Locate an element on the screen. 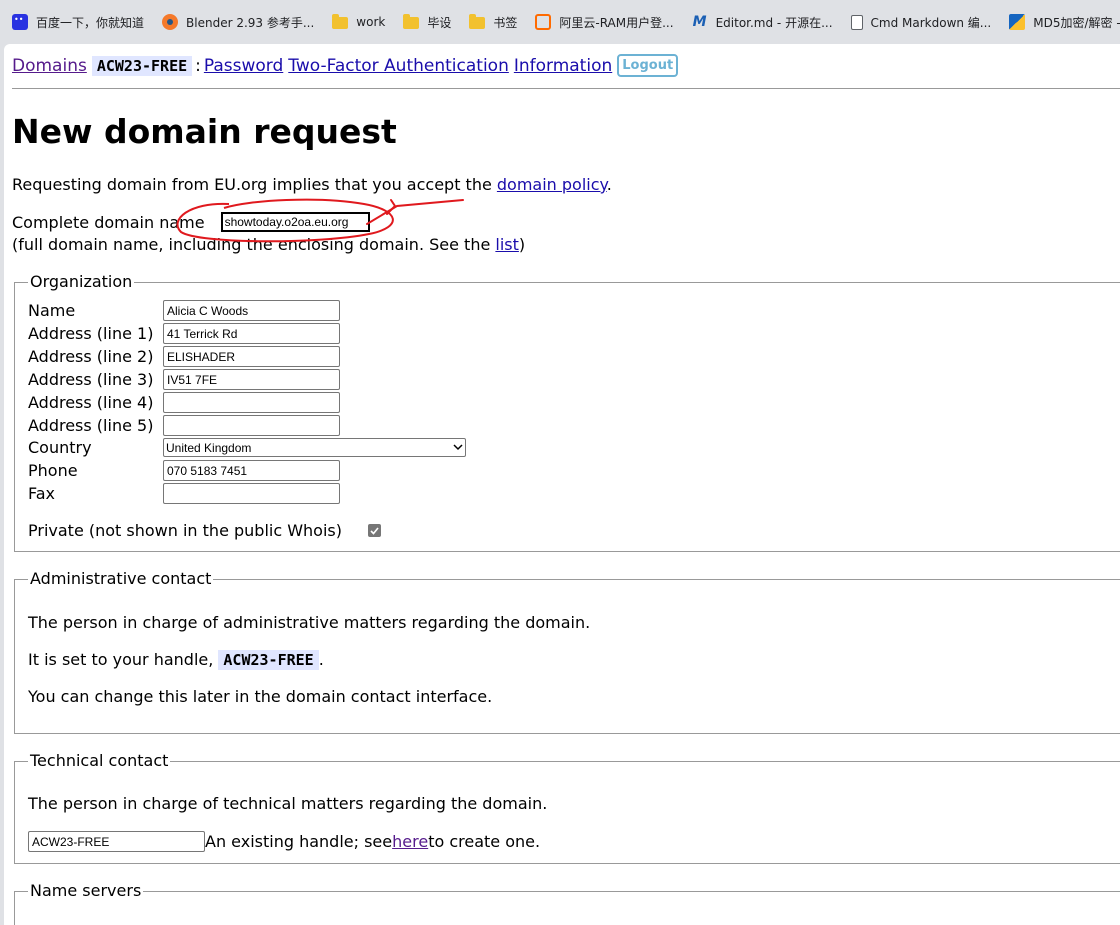 The image size is (1120, 925). admin-handle-text: It is set to your handle, ACW23-FREE. is located at coordinates (176, 660).